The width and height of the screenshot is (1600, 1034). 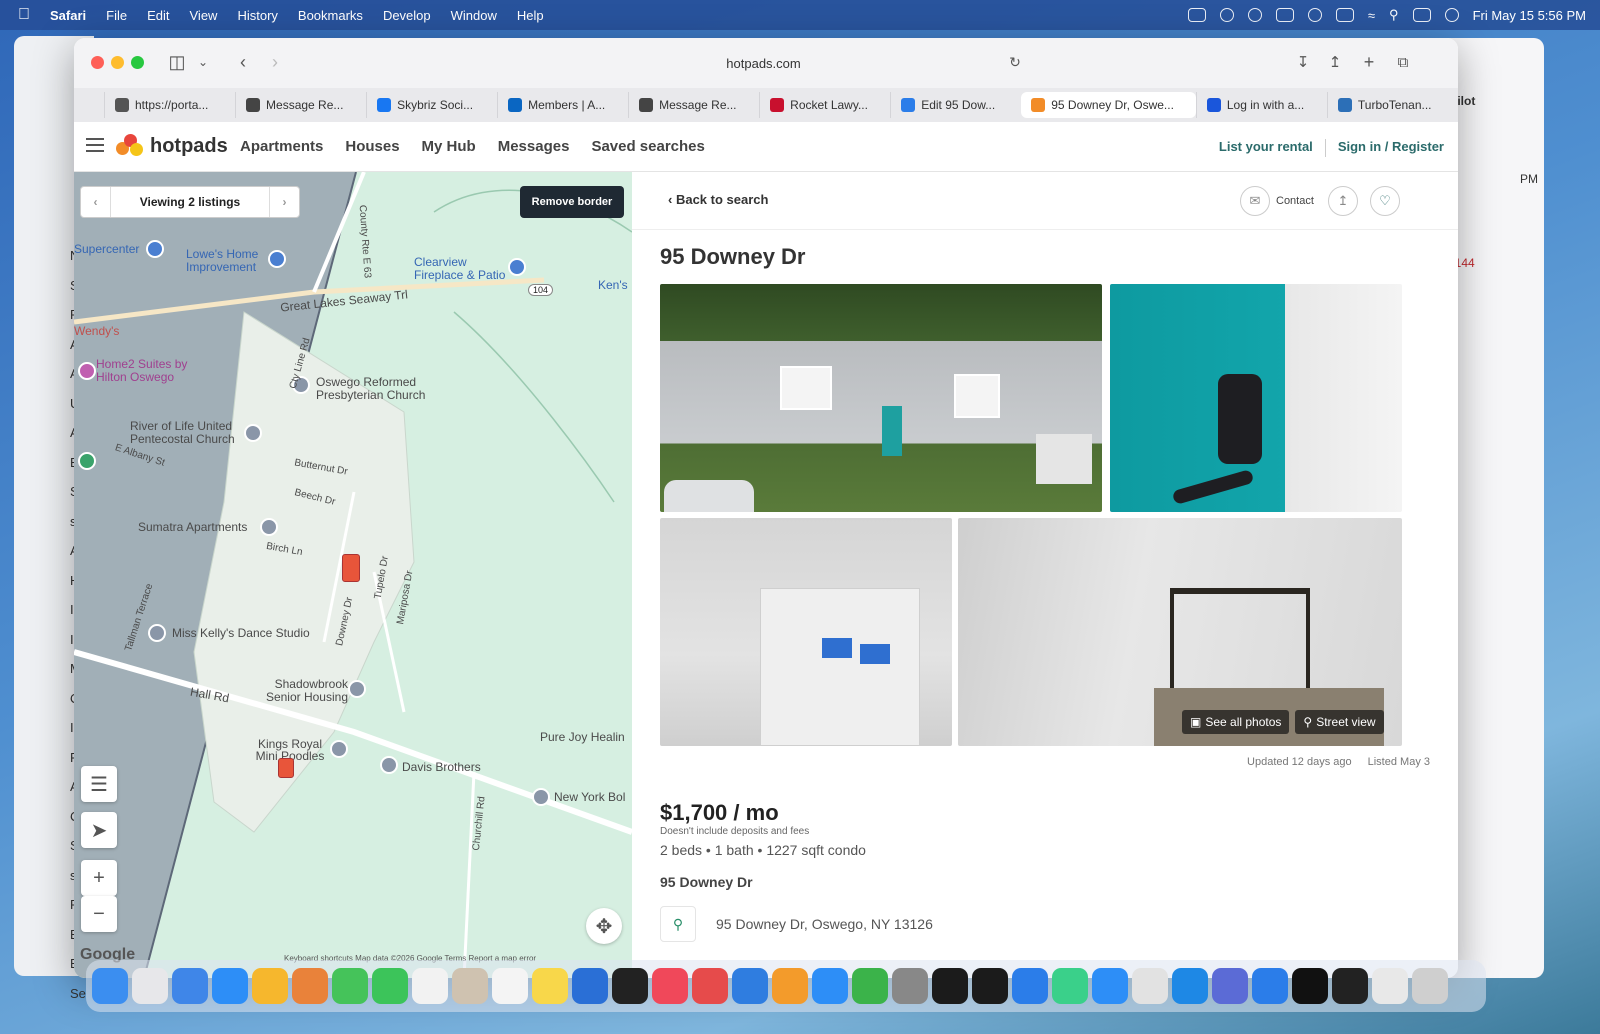 I want to click on heart-icon: ♡, so click(x=1385, y=201).